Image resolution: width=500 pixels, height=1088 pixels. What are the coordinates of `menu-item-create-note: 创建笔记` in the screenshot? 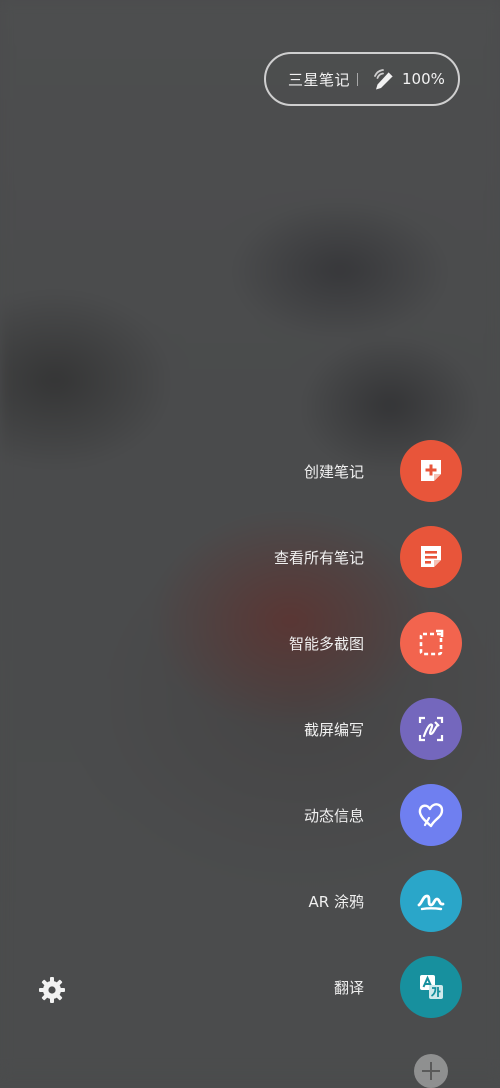 It's located at (383, 471).